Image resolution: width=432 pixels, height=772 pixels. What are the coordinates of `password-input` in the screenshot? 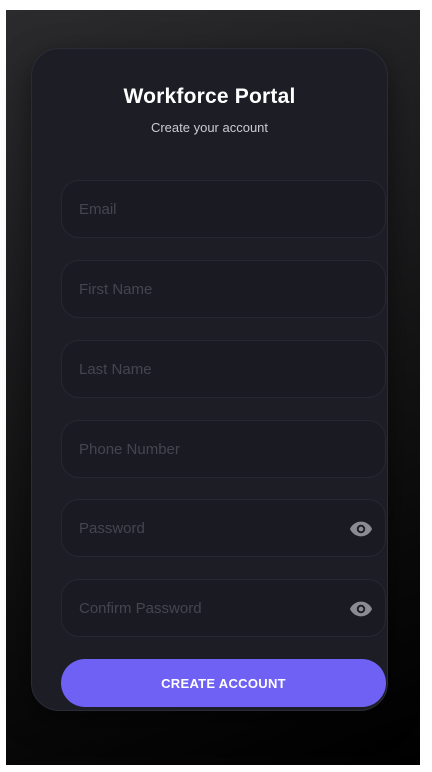 It's located at (223, 528).